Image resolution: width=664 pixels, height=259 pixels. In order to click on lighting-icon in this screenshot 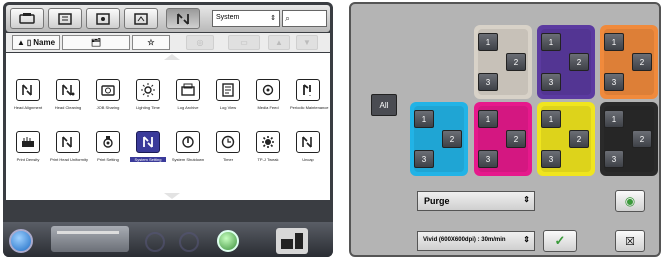, I will do `click(148, 90)`.